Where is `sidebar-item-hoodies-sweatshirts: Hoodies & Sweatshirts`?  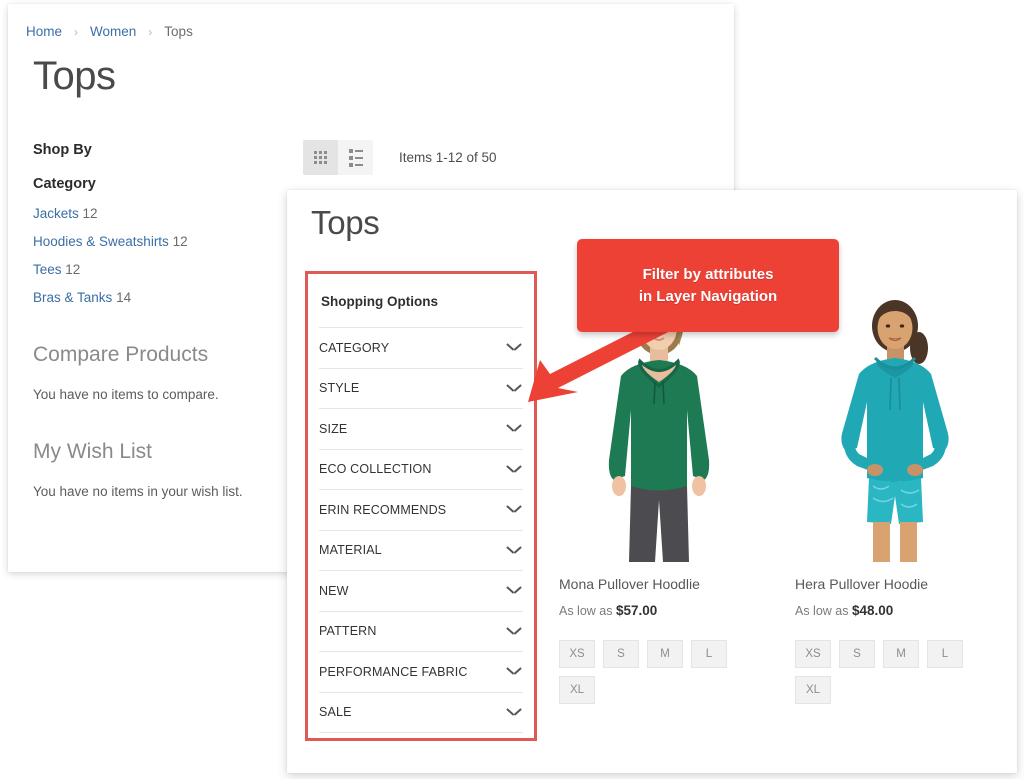
sidebar-item-hoodies-sweatshirts: Hoodies & Sweatshirts is located at coordinates (101, 241).